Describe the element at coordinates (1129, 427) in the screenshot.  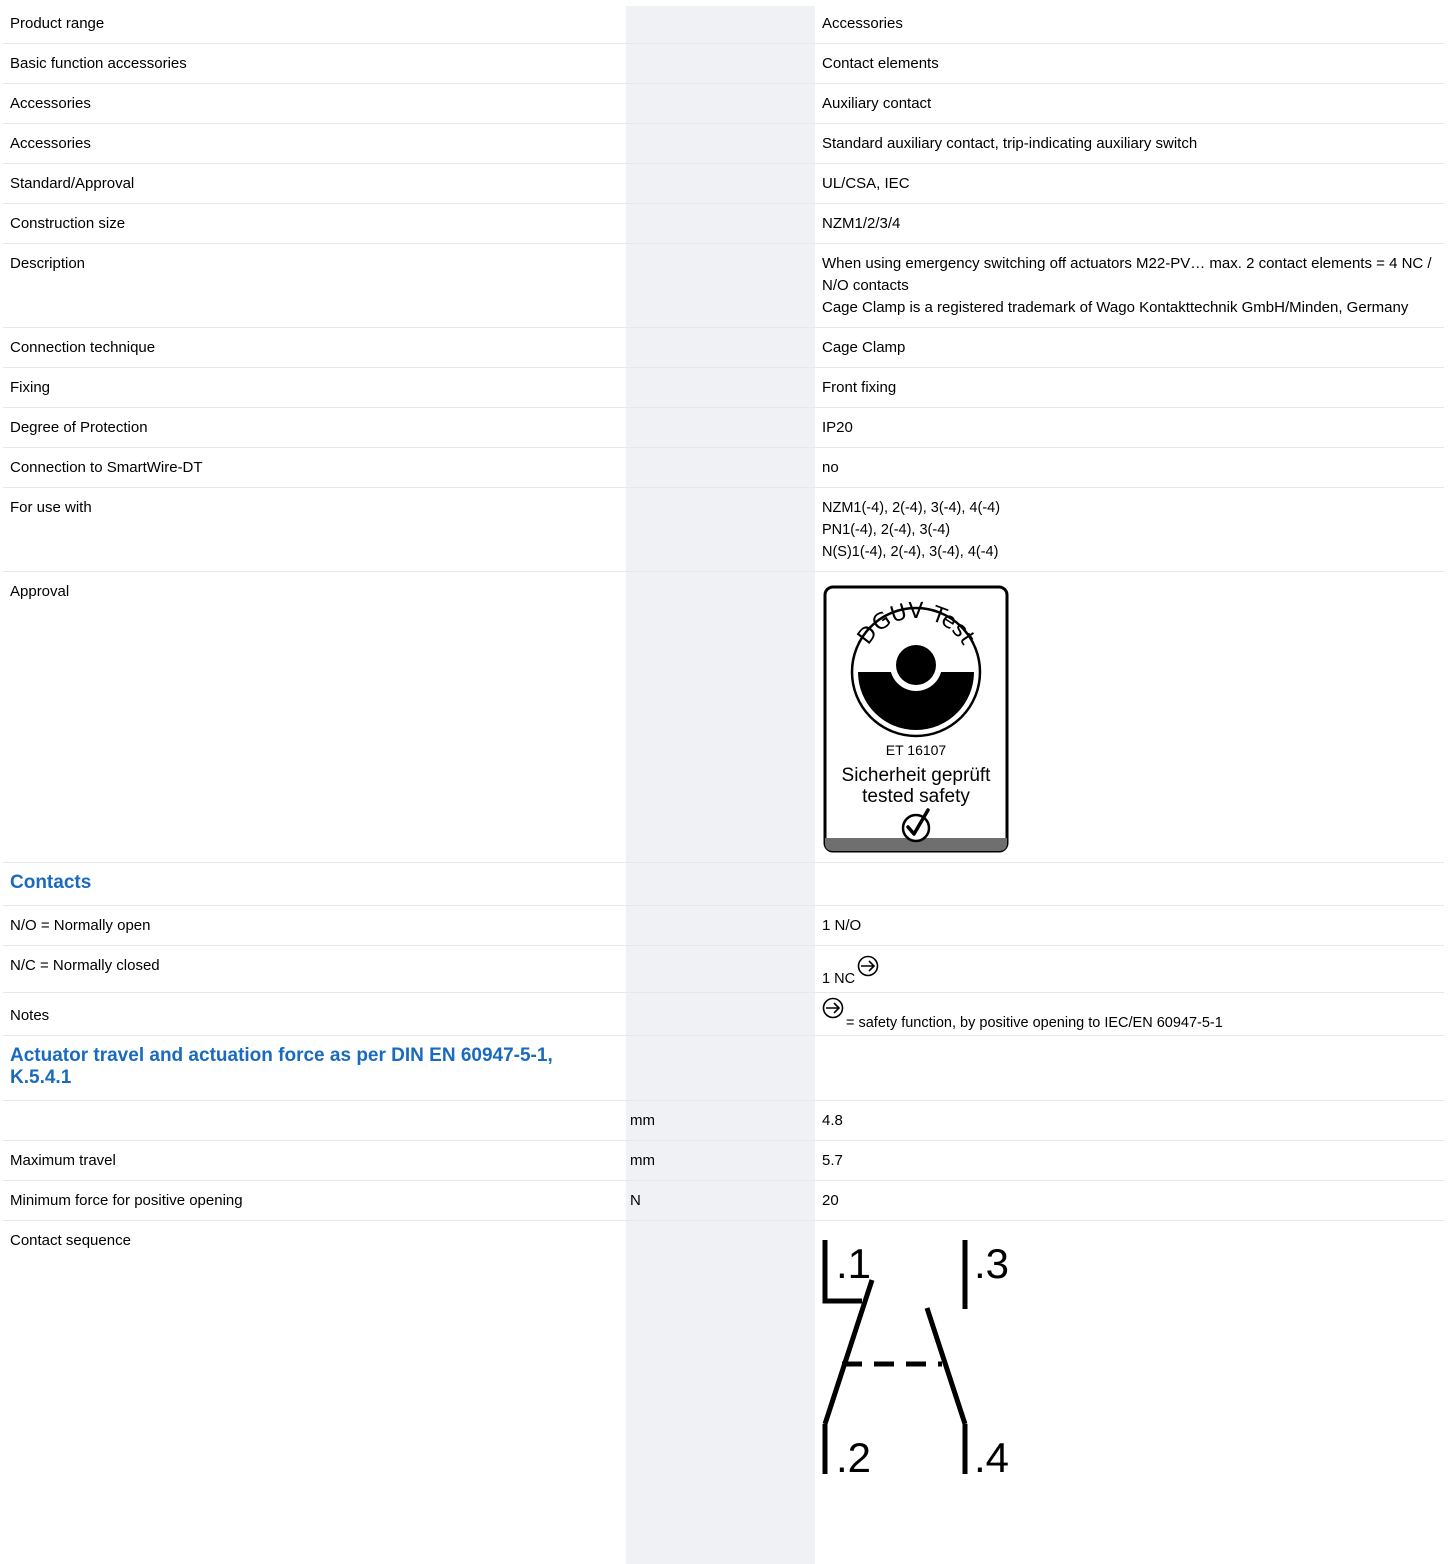
I see `row-value: IP20` at that location.